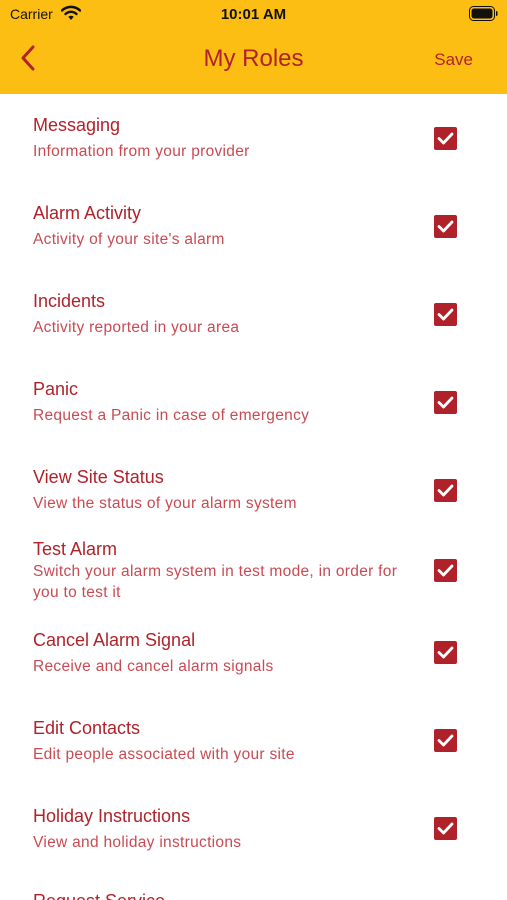 The image size is (507, 900). What do you see at coordinates (114, 640) in the screenshot?
I see `role-title: Cancel Alarm Signal` at bounding box center [114, 640].